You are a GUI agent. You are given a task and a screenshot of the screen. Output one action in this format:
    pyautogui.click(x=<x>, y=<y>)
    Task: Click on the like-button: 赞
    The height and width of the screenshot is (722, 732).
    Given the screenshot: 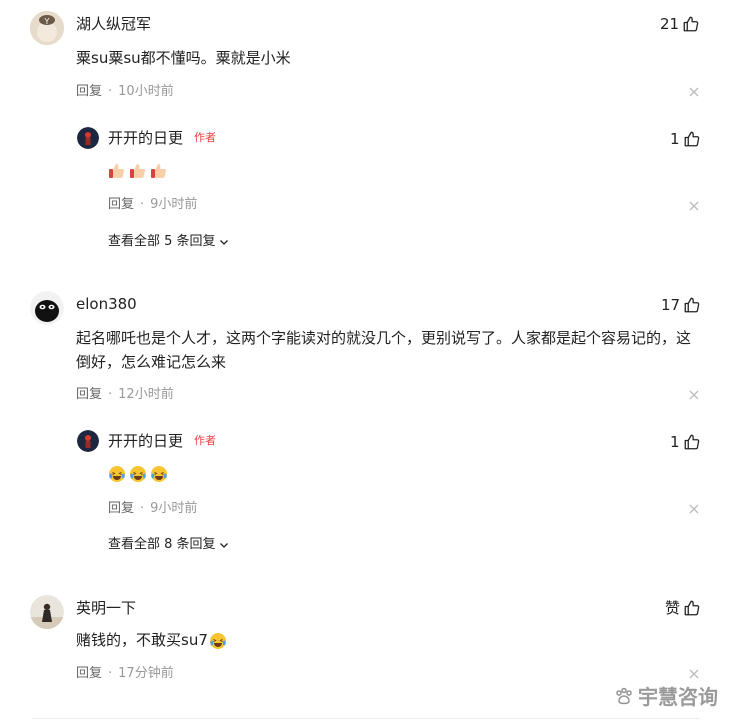 What is the action you would take?
    pyautogui.click(x=683, y=608)
    